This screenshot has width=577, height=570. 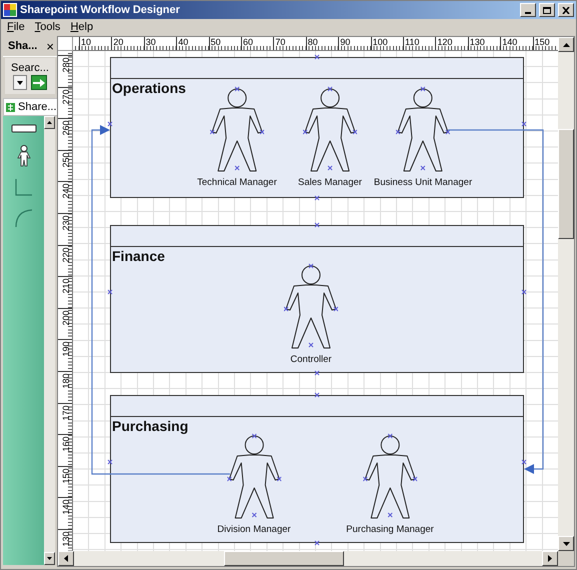 I want to click on ruler-label: 240, so click(x=66, y=191).